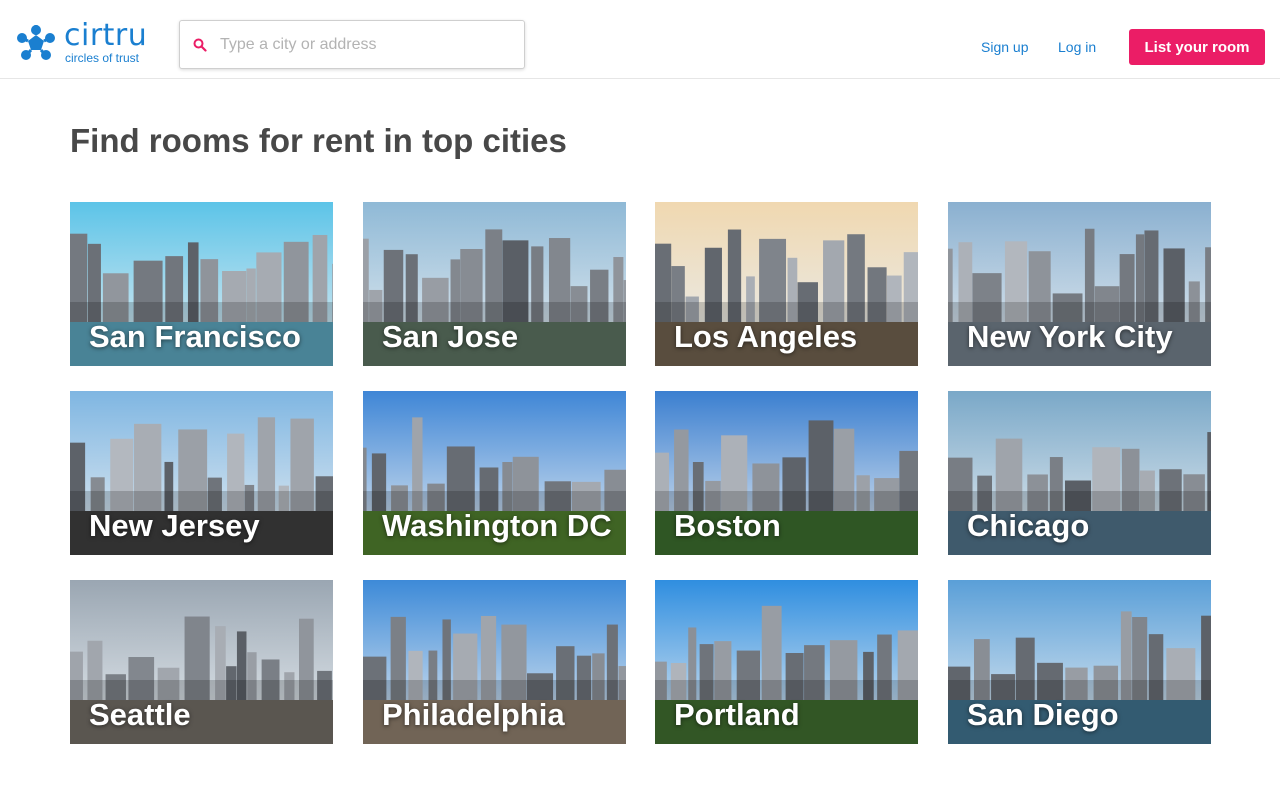 This screenshot has height=800, width=1280. I want to click on list-your-room-button: List your room, so click(1197, 47).